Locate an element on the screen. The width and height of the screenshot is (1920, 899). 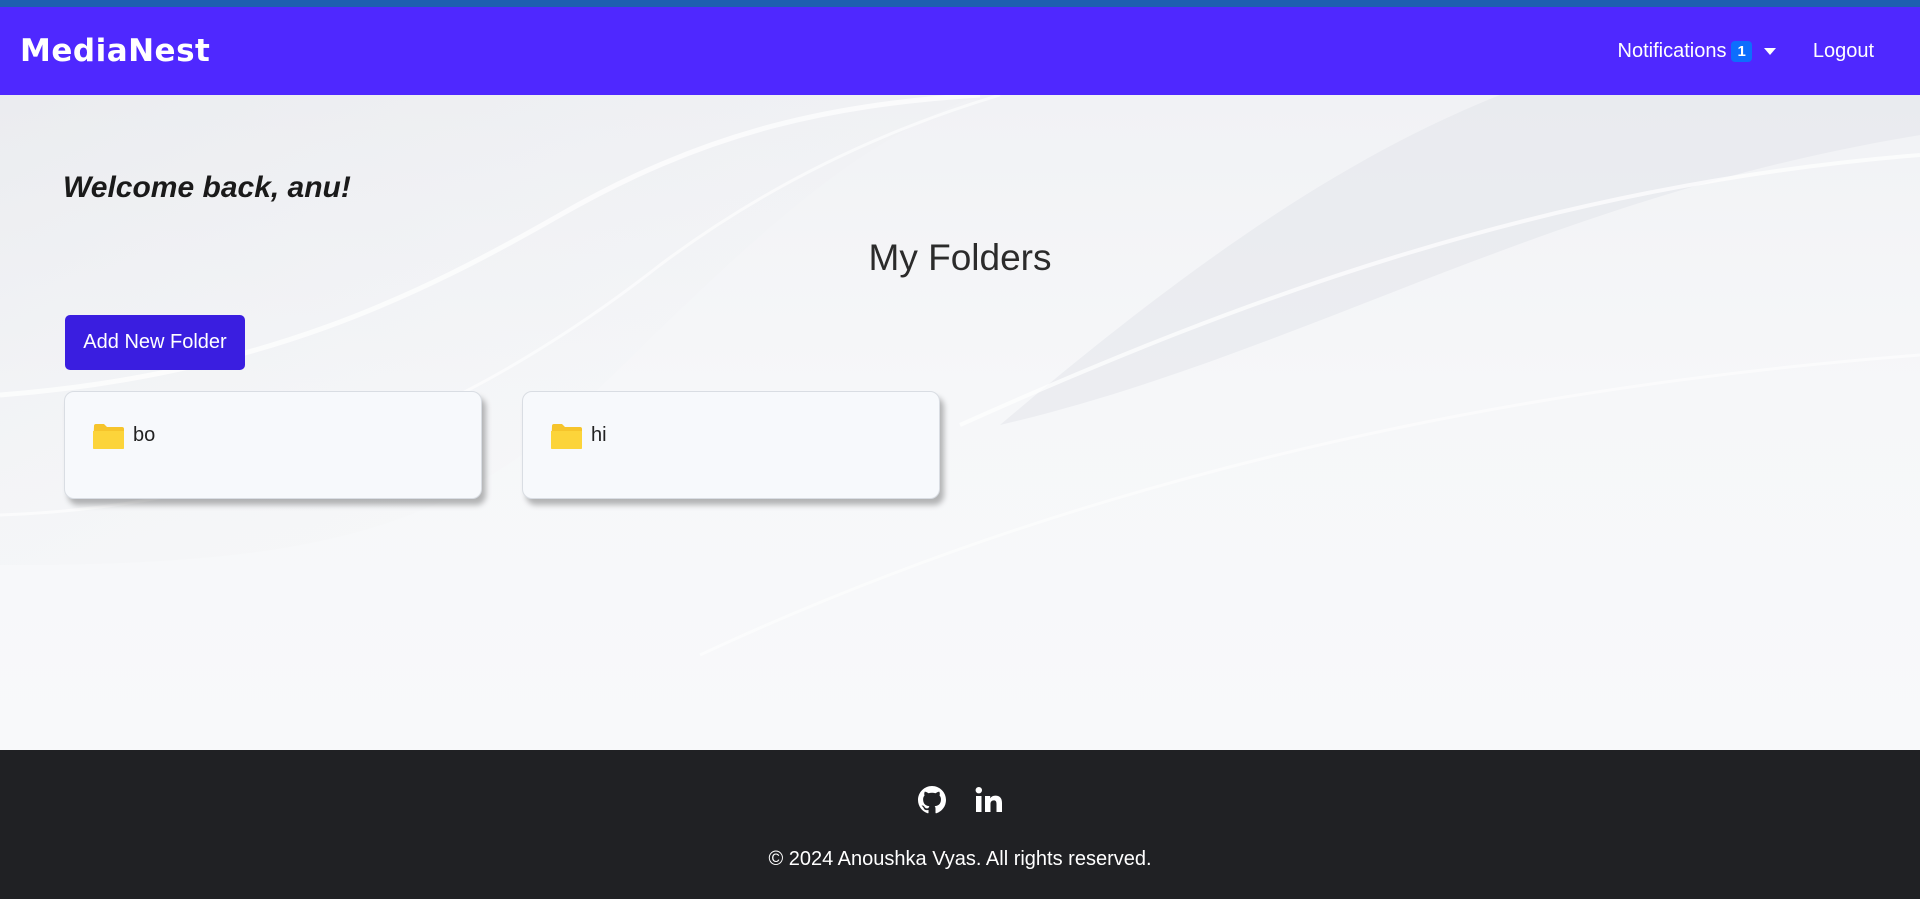
notifications-label: Notifications is located at coordinates (1672, 50).